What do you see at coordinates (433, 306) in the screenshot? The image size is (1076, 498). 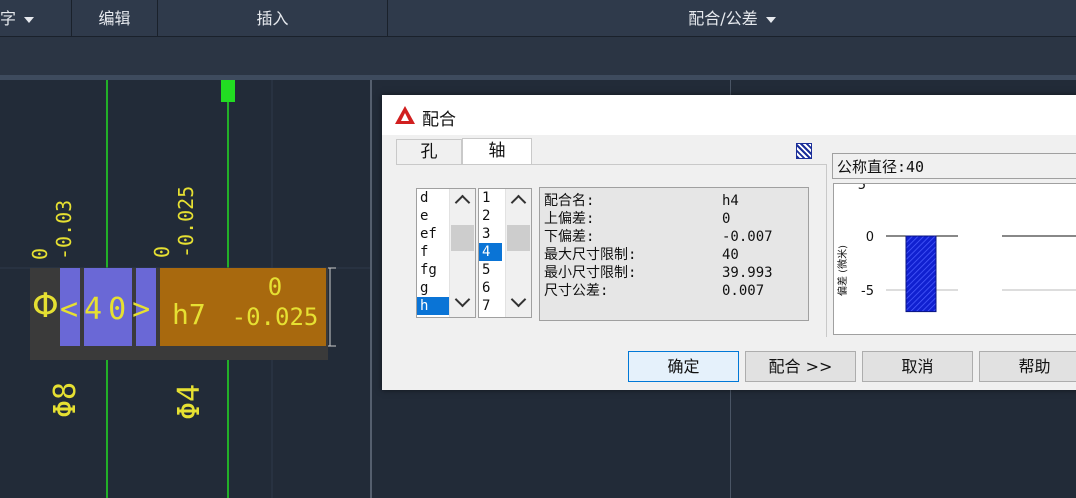 I see `list-item-selected: h` at bounding box center [433, 306].